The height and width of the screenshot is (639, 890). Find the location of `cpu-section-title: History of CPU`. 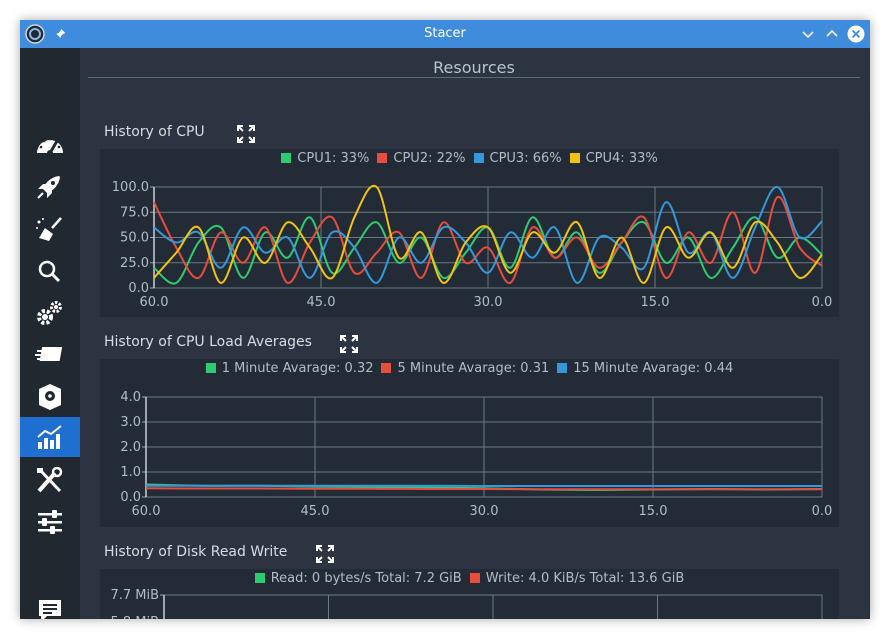

cpu-section-title: History of CPU is located at coordinates (154, 132).